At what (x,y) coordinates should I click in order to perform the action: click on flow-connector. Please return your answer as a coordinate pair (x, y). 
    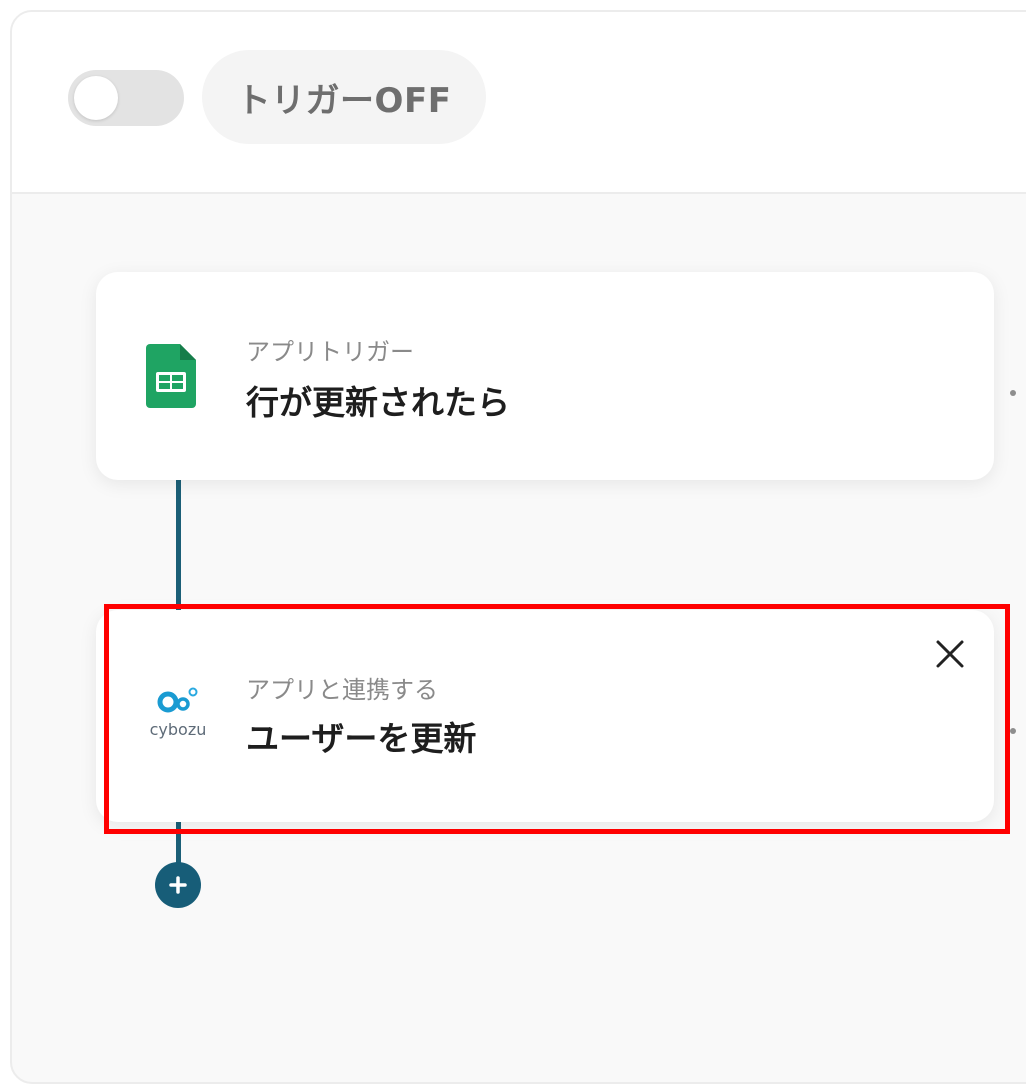
    Looking at the image, I should click on (178, 546).